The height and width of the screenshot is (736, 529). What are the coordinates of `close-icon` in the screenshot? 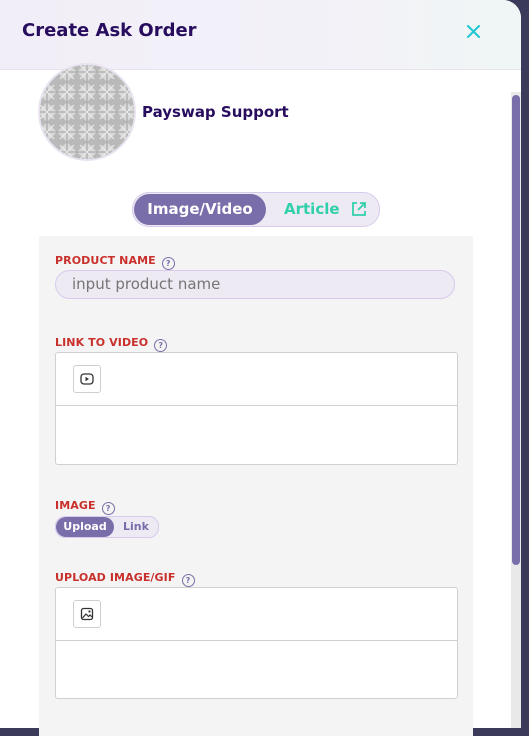 It's located at (473, 31).